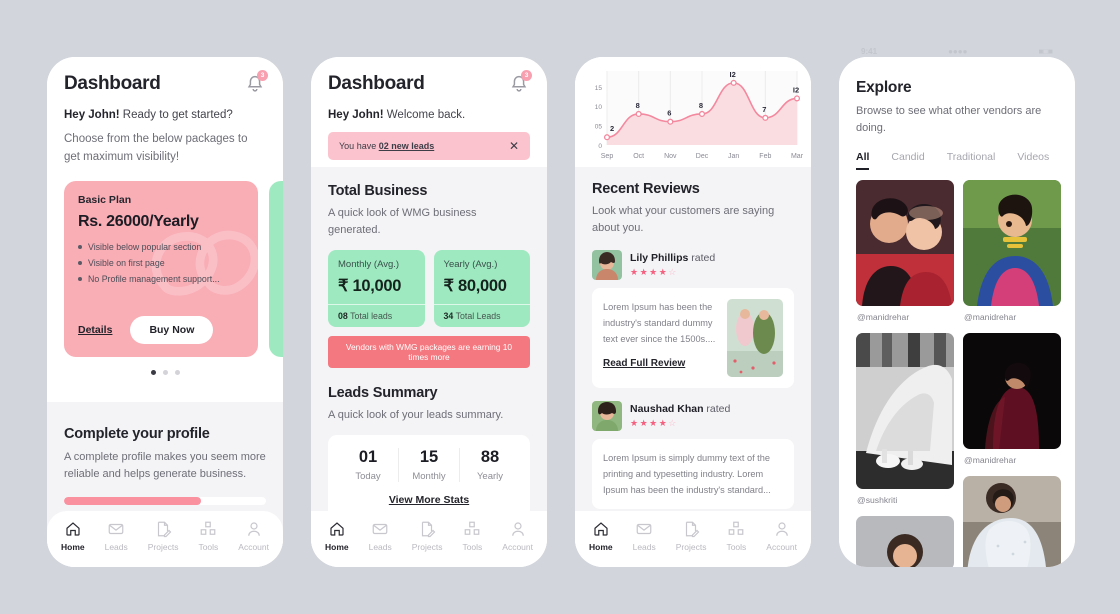 This screenshot has width=1120, height=614. I want to click on nav-label: Projects, so click(427, 547).